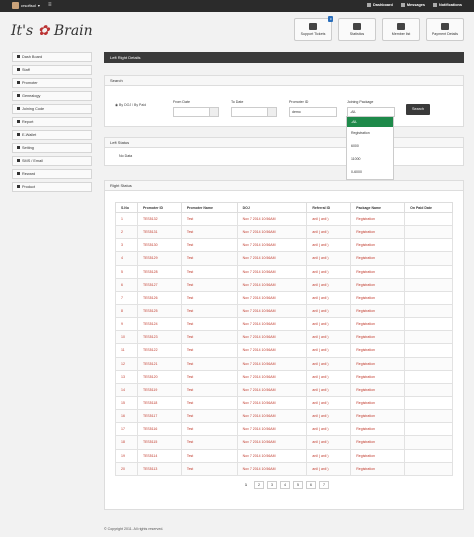 The image size is (474, 537). Describe the element at coordinates (52, 174) in the screenshot. I see `sidebar-item-reward: Reward` at that location.